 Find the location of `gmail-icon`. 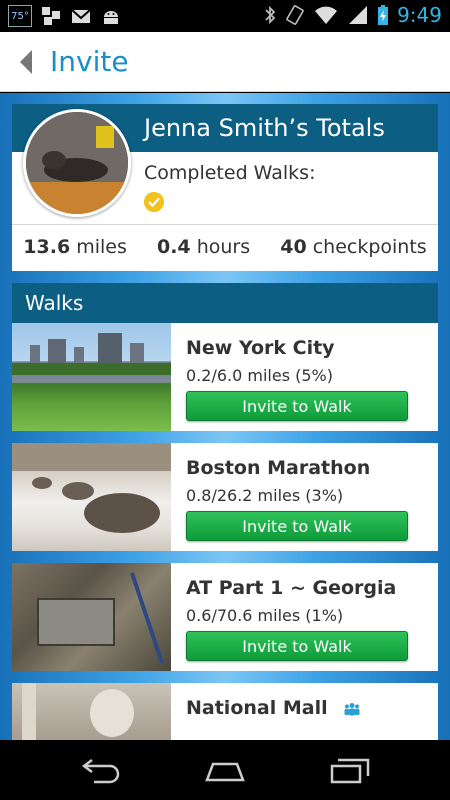

gmail-icon is located at coordinates (81, 16).